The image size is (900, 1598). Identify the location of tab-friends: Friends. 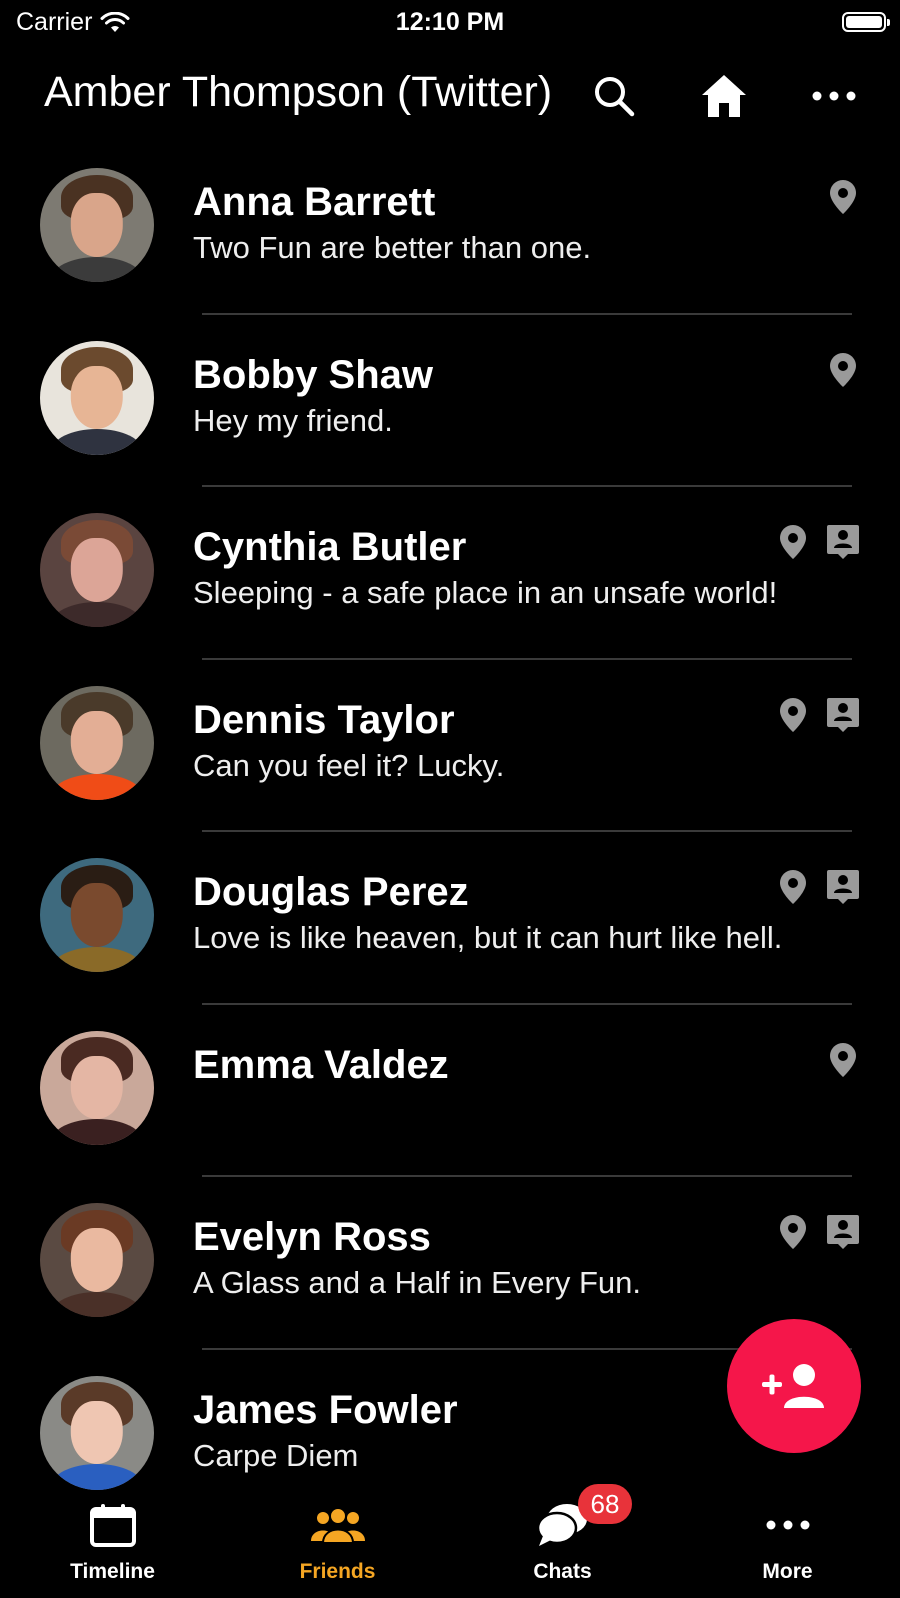
(337, 1544).